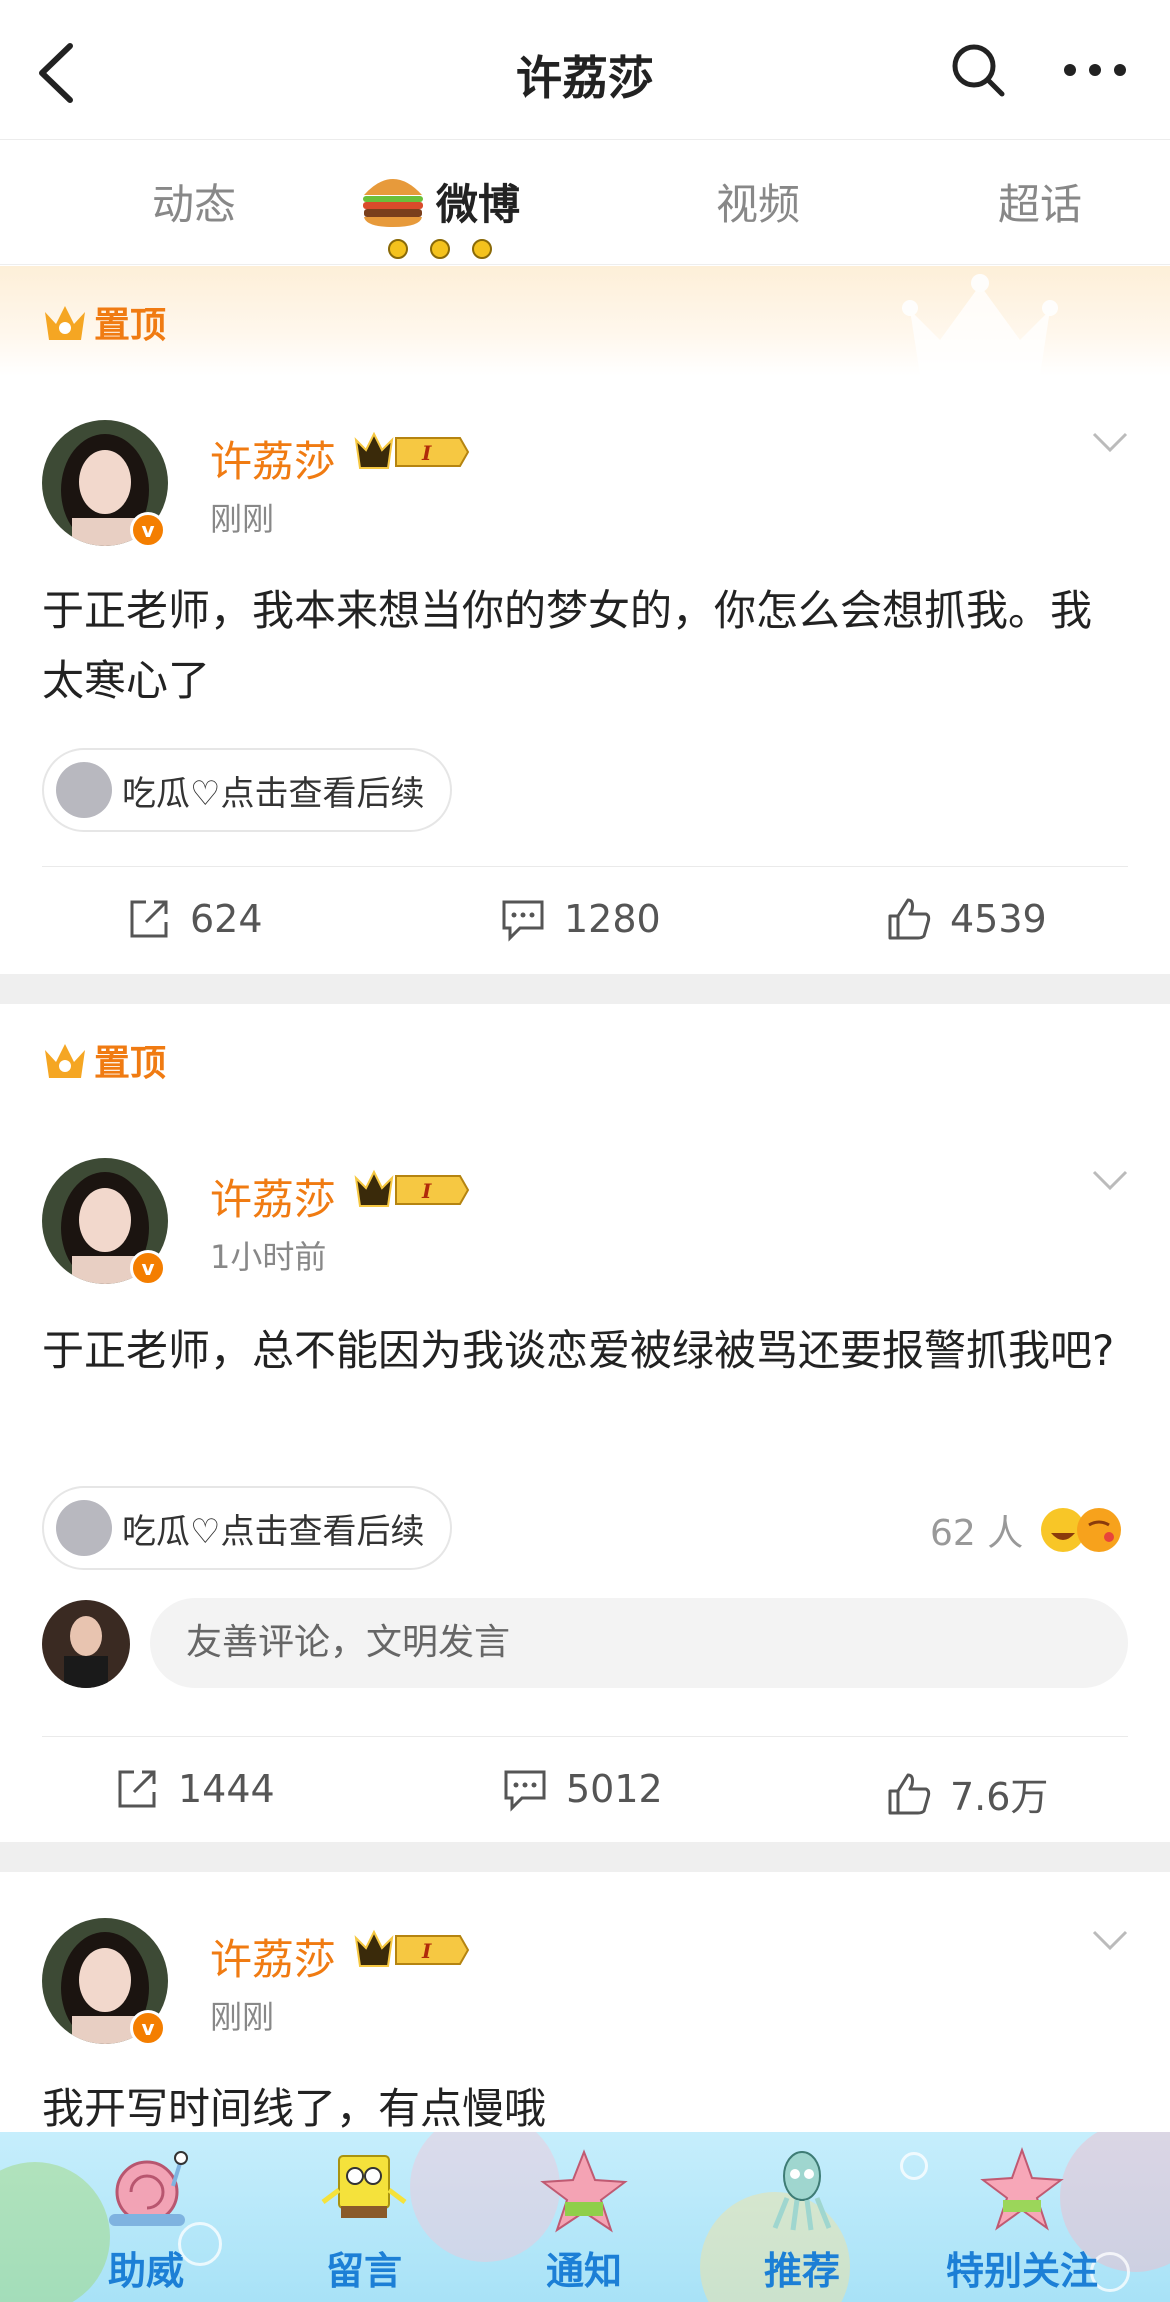 Image resolution: width=1170 pixels, height=2302 pixels. What do you see at coordinates (364, 2186) in the screenshot?
I see `sponge-icon` at bounding box center [364, 2186].